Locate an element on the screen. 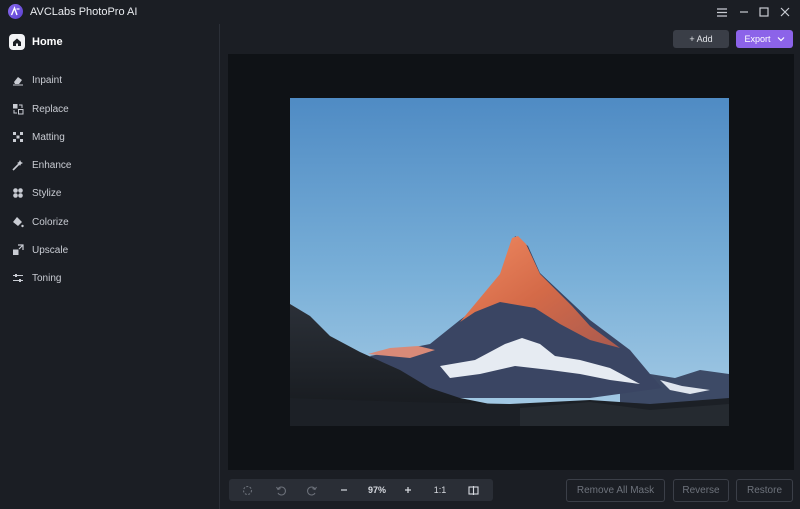 The image size is (800, 509). toning-icon is located at coordinates (18, 278).